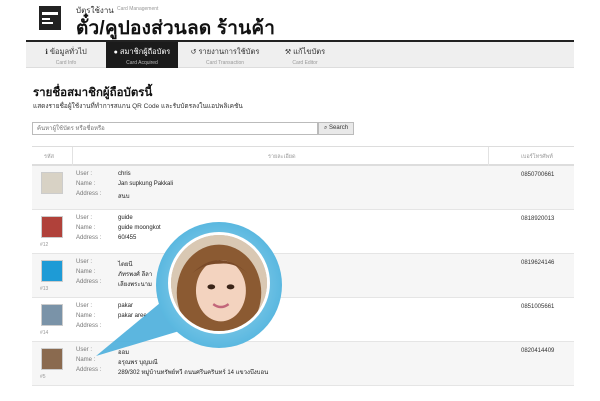 The width and height of the screenshot is (600, 401). I want to click on info-icon: ℹ, so click(46, 52).